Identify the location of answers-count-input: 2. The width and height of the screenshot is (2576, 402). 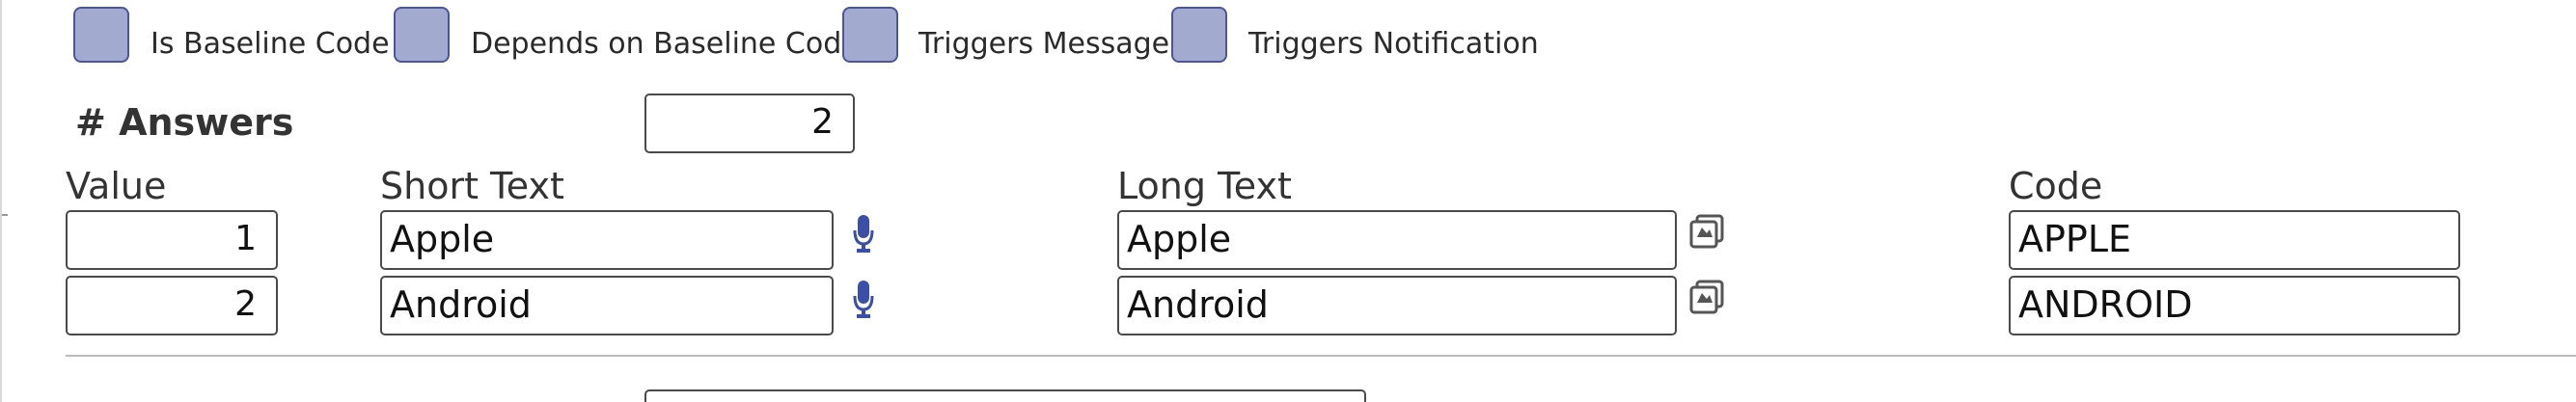
(750, 123).